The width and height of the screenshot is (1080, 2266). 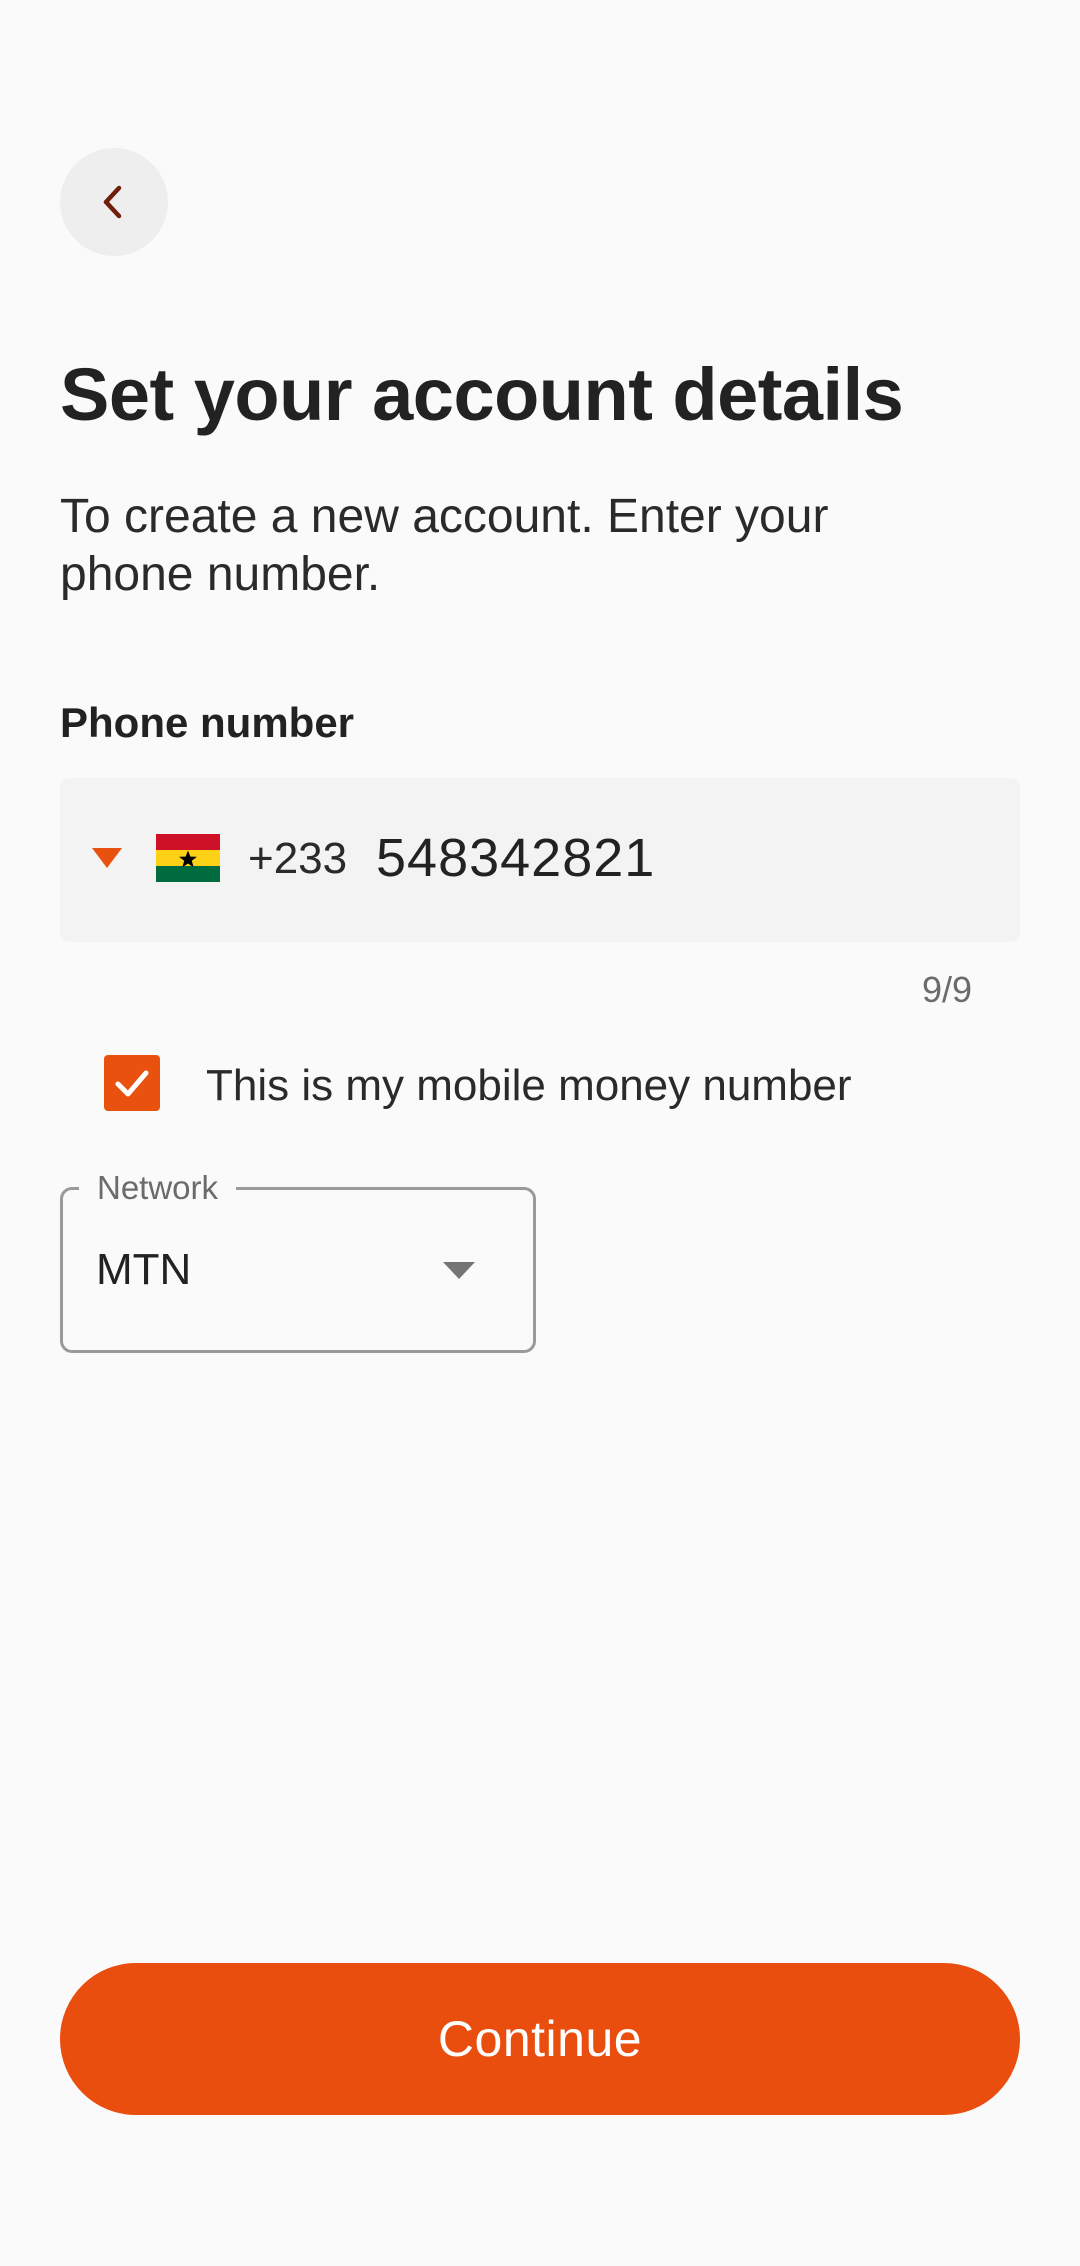 What do you see at coordinates (188, 858) in the screenshot?
I see `ghana-flag-icon` at bounding box center [188, 858].